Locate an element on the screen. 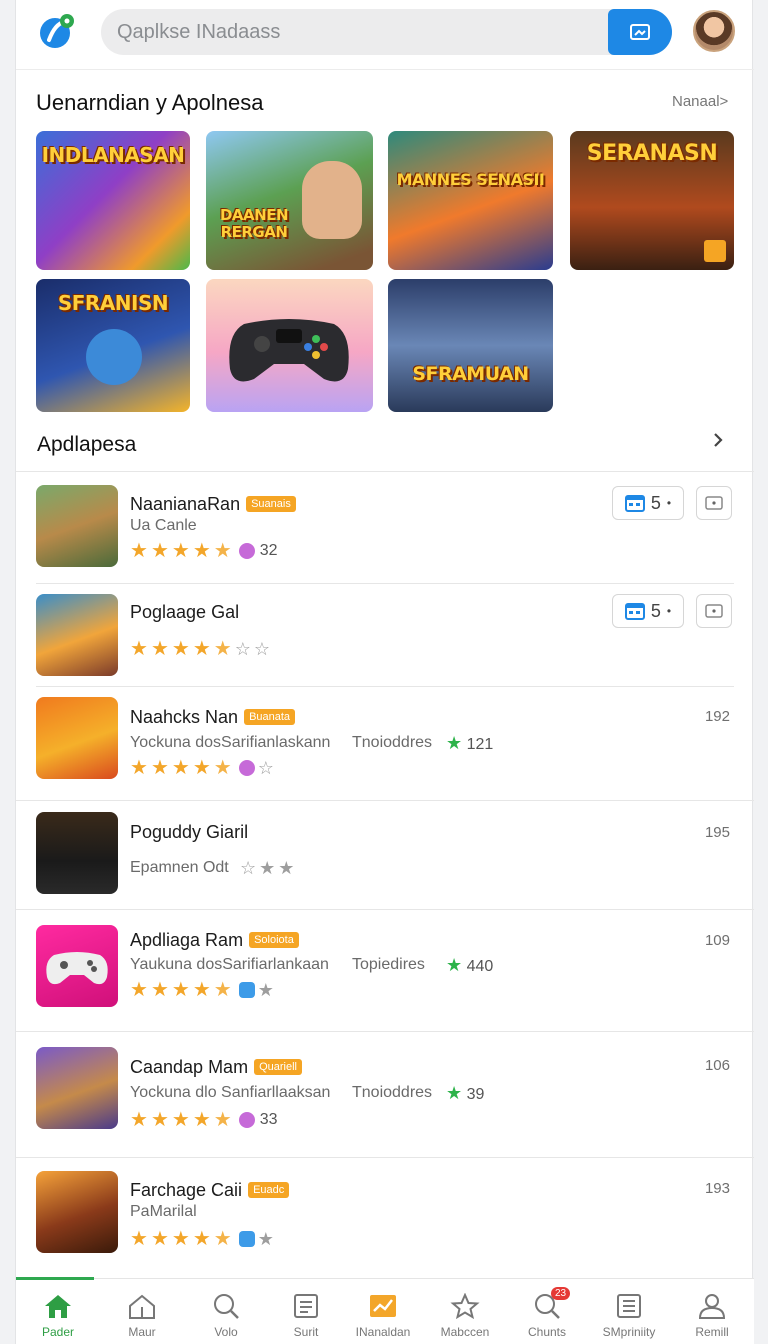 Image resolution: width=768 pixels, height=1344 pixels. app-subtitle: Yockuna dlo Sanfiarllaaksan is located at coordinates (230, 1092).